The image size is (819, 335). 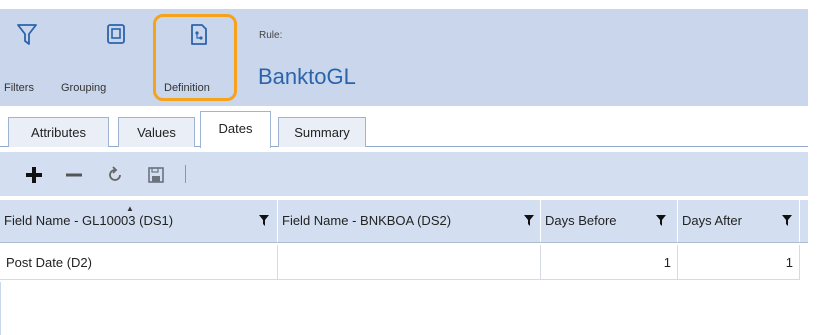 I want to click on plus-icon, so click(x=34, y=175).